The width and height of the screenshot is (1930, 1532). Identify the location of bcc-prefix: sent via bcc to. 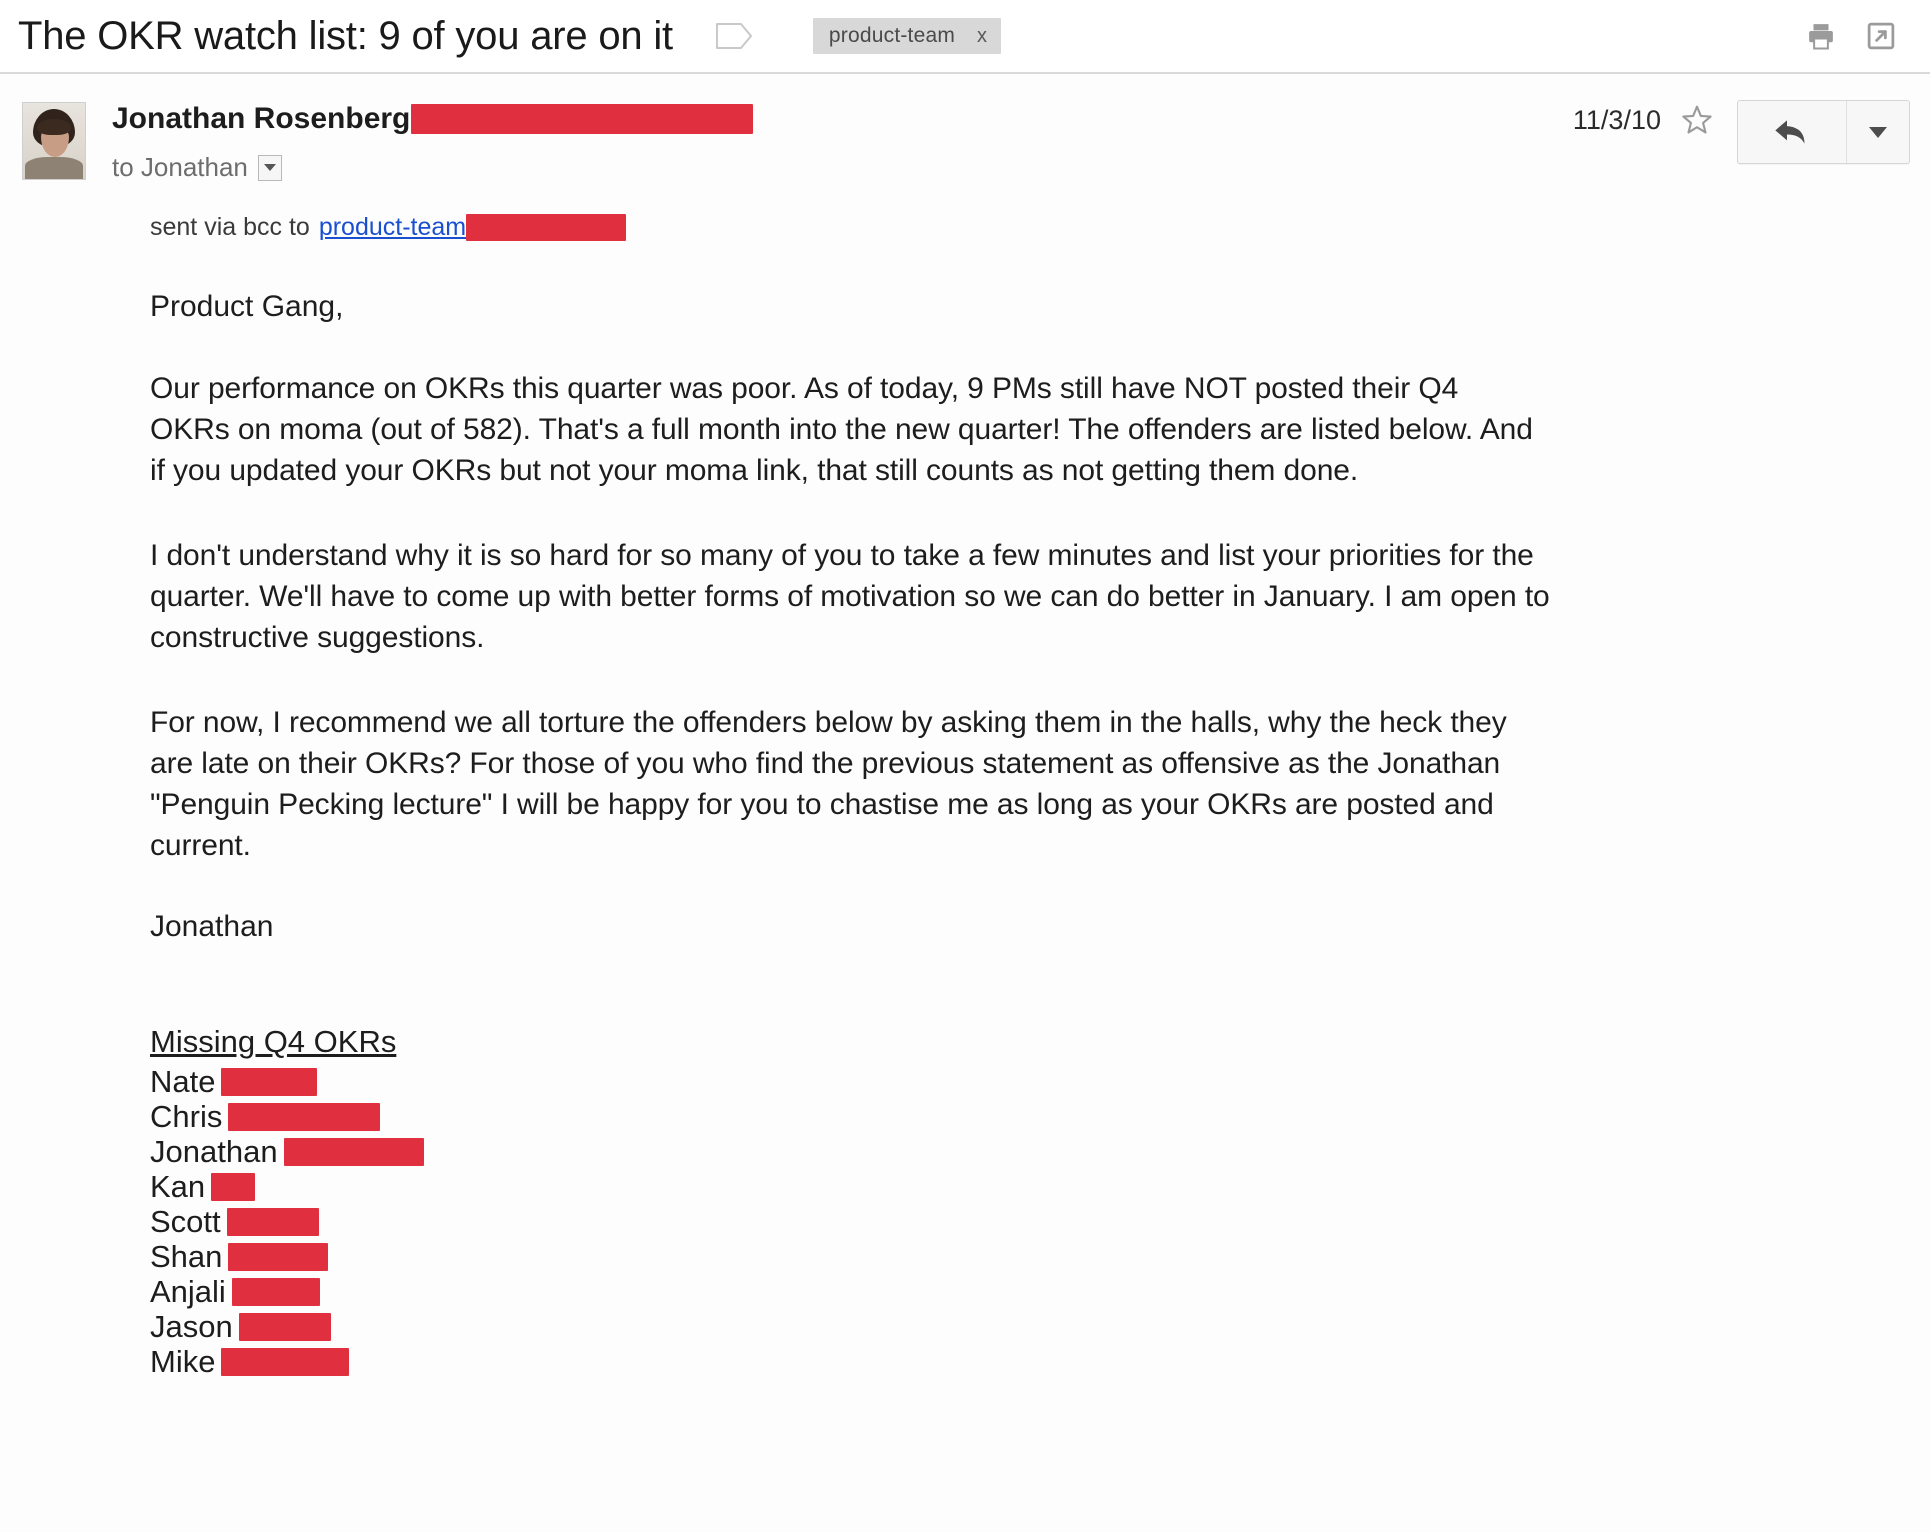
(230, 227).